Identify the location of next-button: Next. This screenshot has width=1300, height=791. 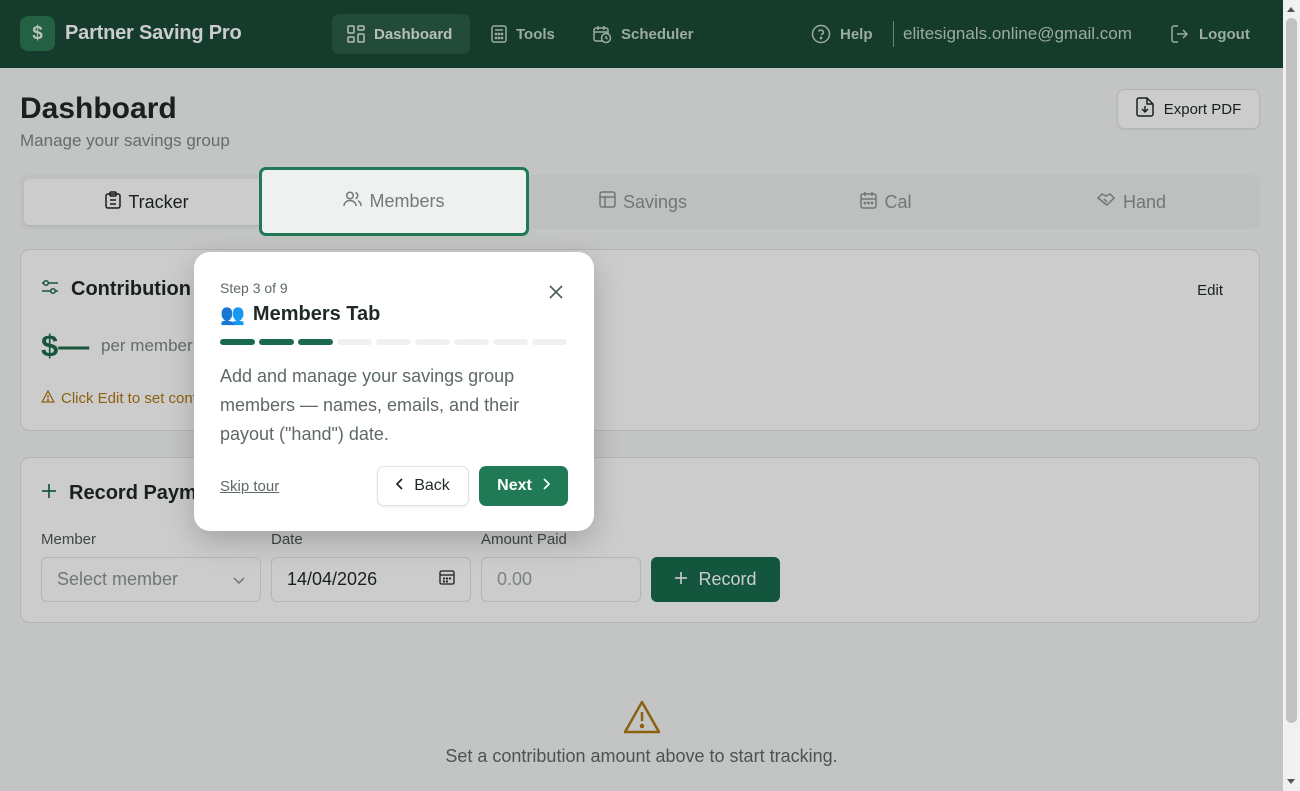
(523, 486).